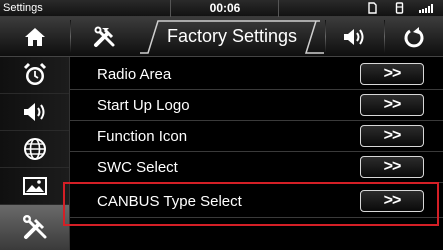  I want to click on row-label: SWC Select, so click(137, 167).